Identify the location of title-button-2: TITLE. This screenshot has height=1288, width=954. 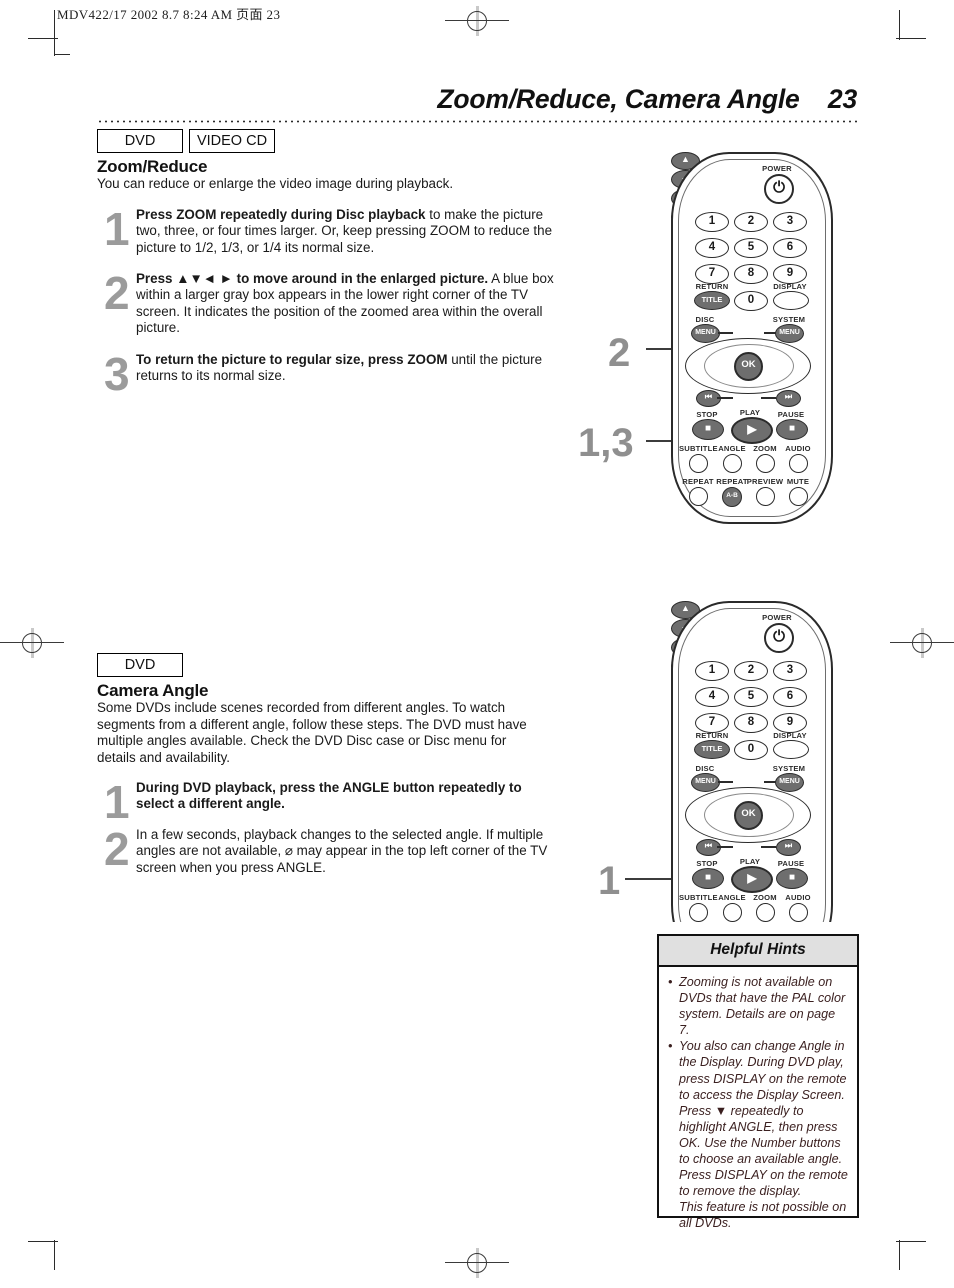
(712, 749).